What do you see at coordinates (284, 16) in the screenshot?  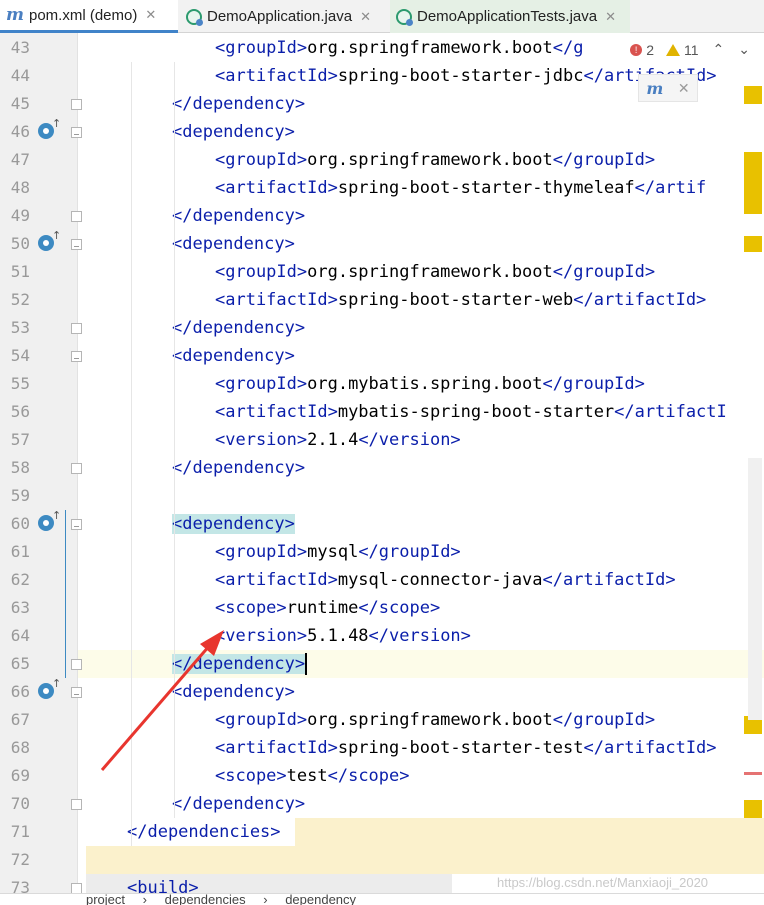 I see `tab-demo-application: DemoApplication.java ✕` at bounding box center [284, 16].